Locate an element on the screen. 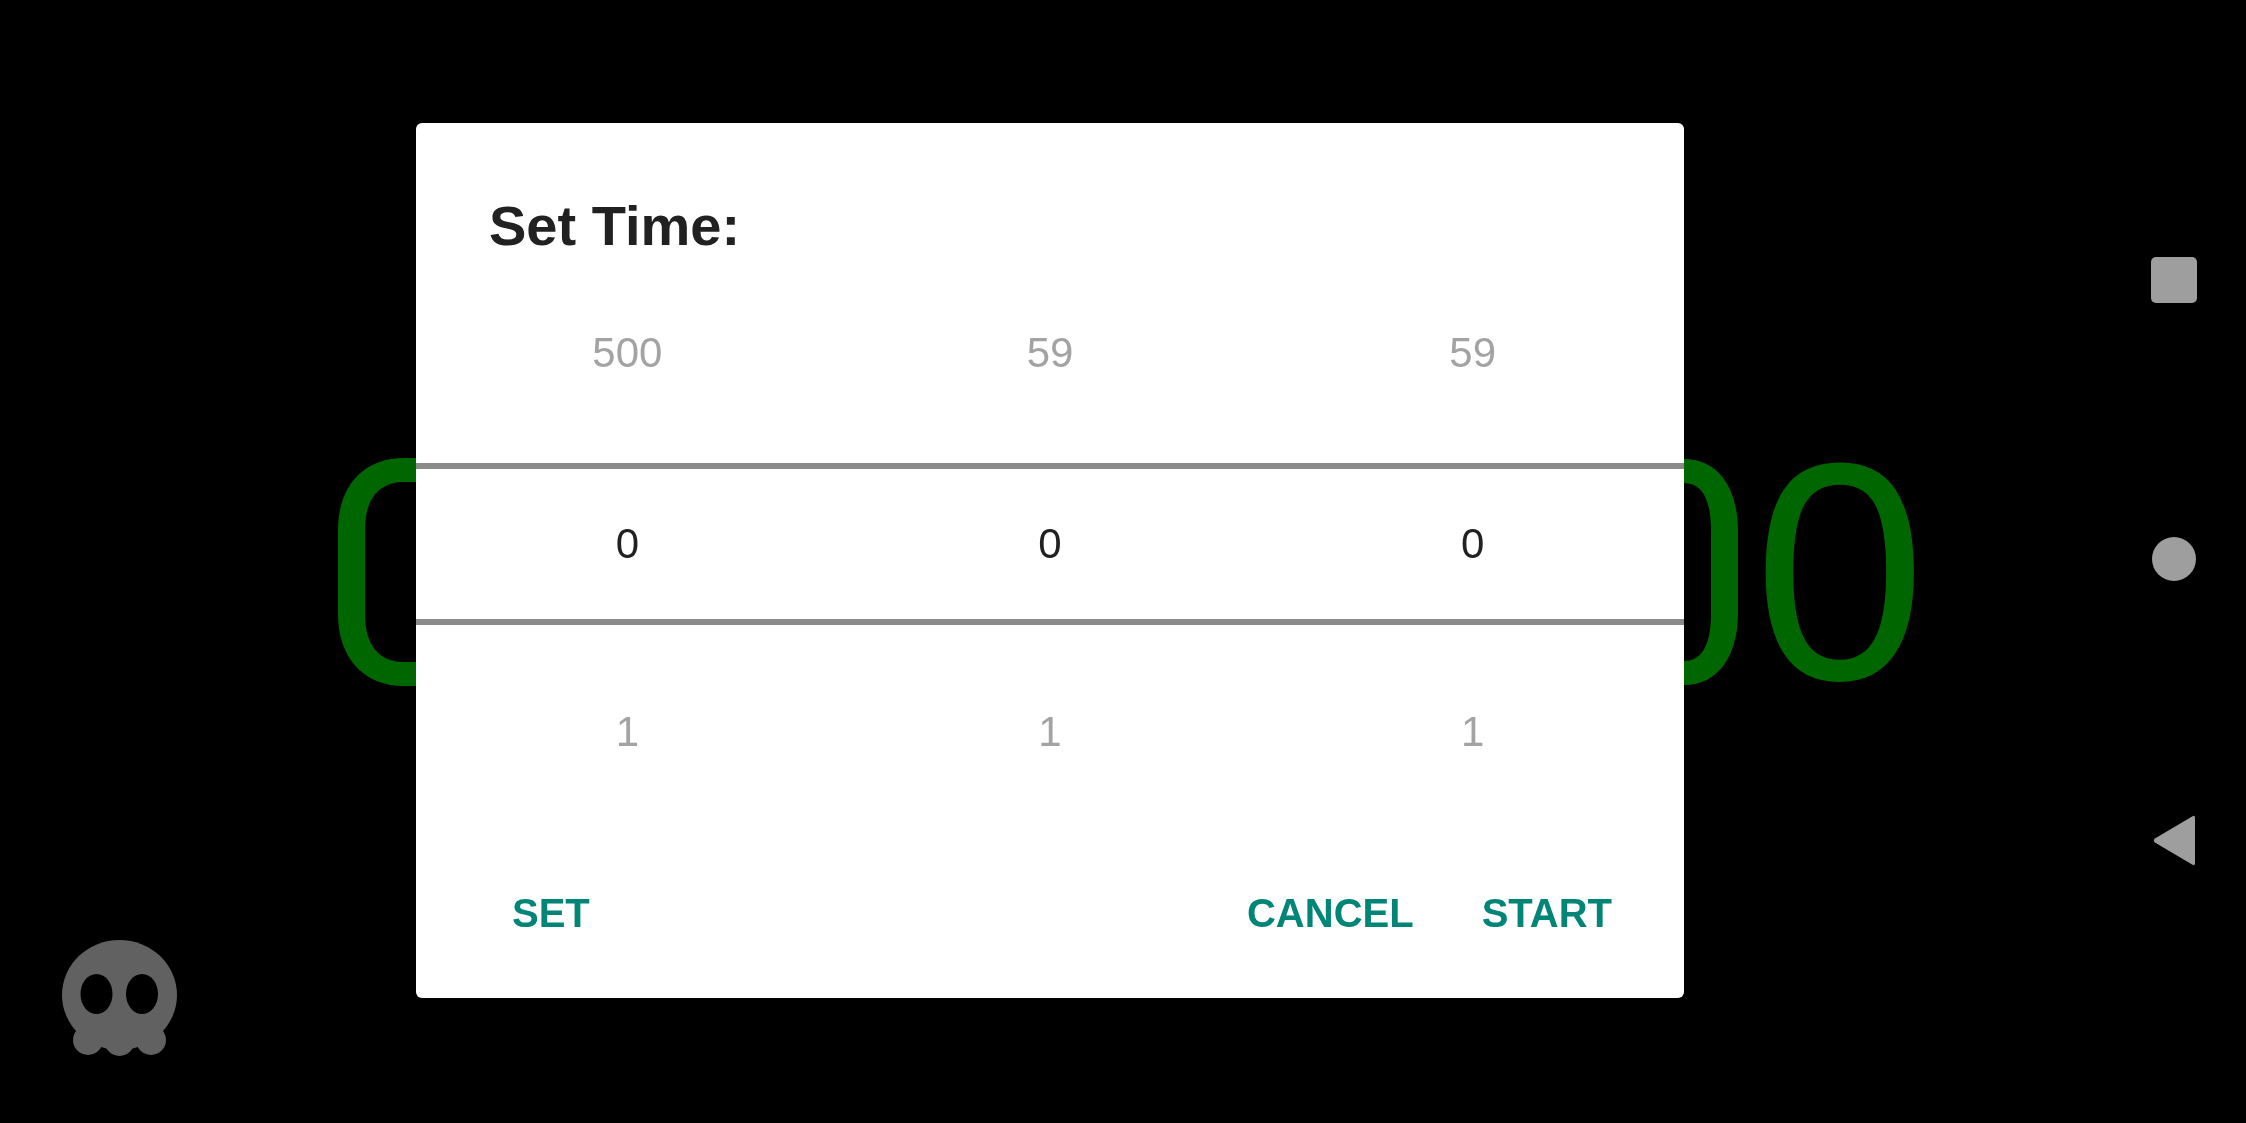 The height and width of the screenshot is (1123, 2246). clock-digit: 0 is located at coordinates (1839, 572).